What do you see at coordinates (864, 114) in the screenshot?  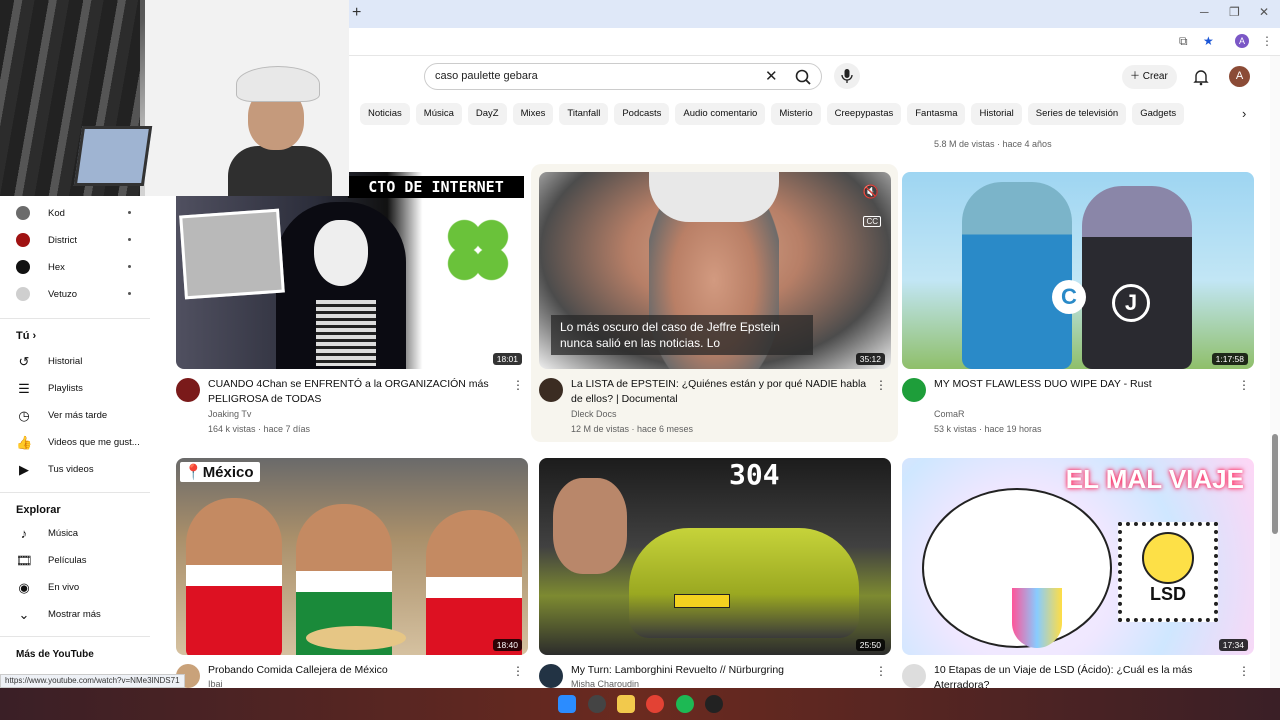 I see `chip-8: Creepypastas` at bounding box center [864, 114].